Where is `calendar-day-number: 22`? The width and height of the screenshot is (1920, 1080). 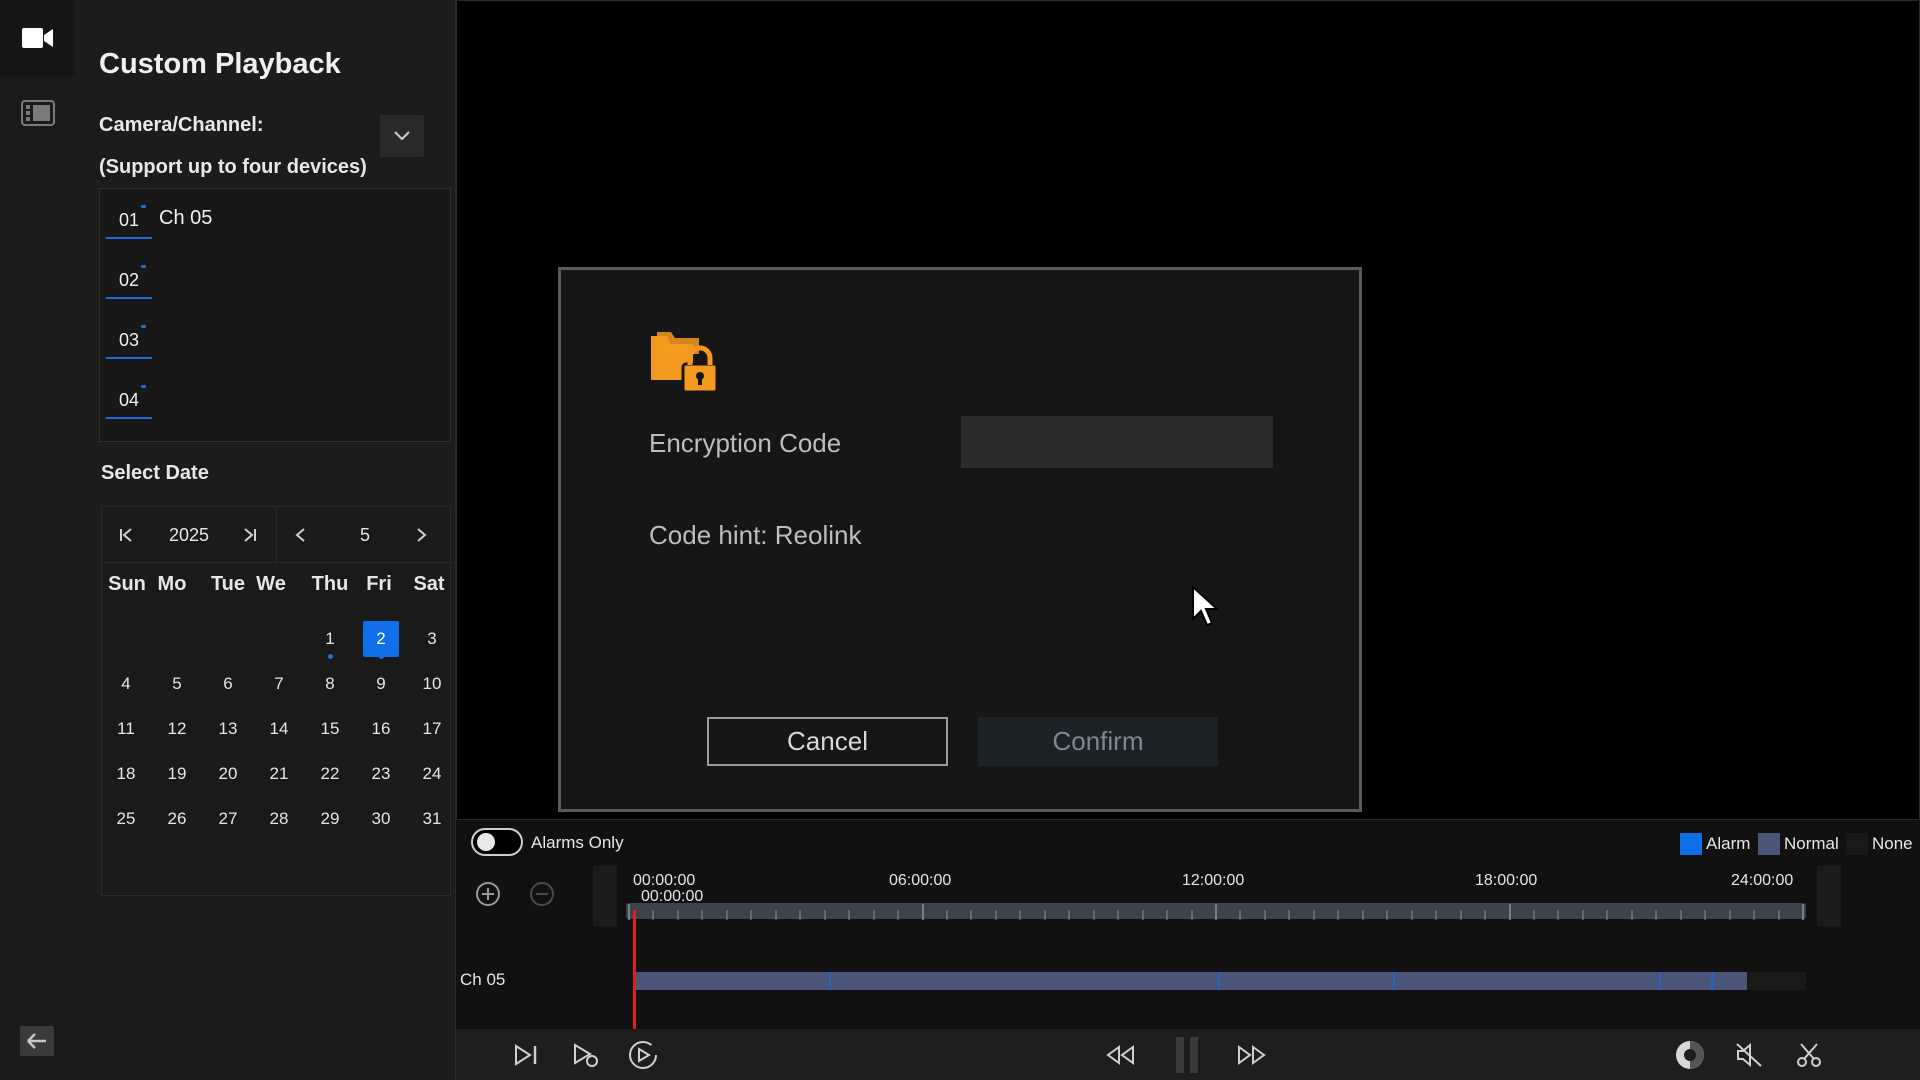 calendar-day-number: 22 is located at coordinates (330, 773).